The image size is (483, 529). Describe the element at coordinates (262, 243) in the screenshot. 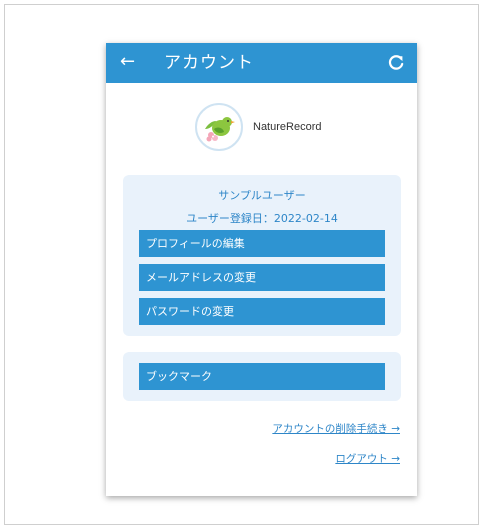

I see `edit-profile-button: プロフィールの編集` at that location.